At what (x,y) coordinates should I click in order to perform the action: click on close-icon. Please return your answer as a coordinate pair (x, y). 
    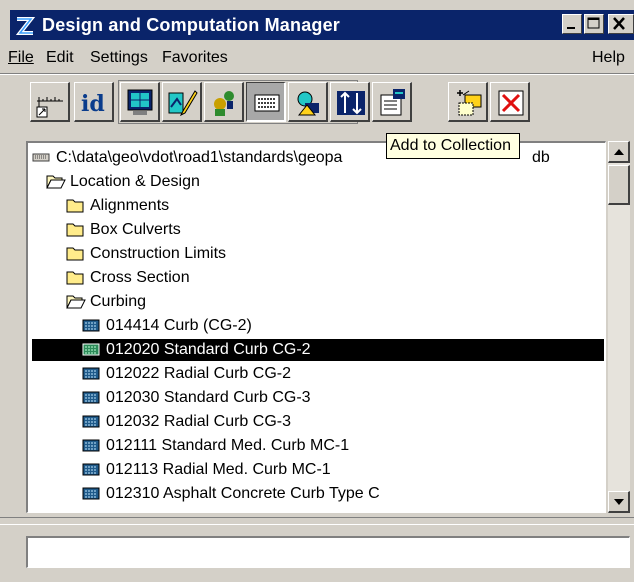
    Looking at the image, I should click on (619, 23).